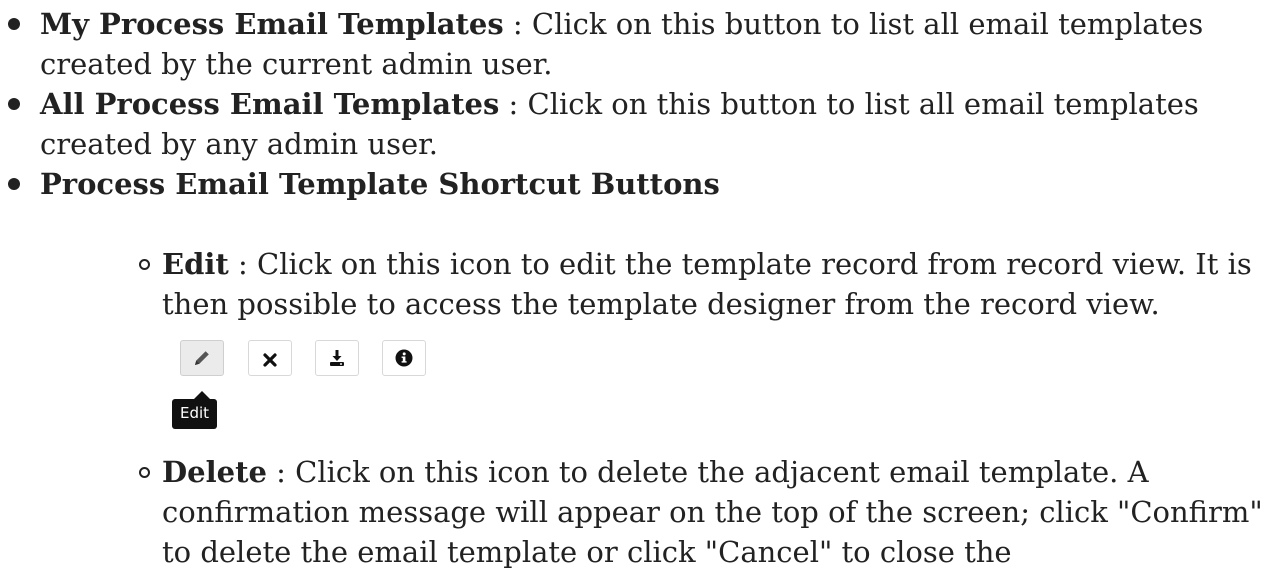 Image resolution: width=1286 pixels, height=574 pixels. I want to click on item-title: All Process Email Templates, so click(270, 104).